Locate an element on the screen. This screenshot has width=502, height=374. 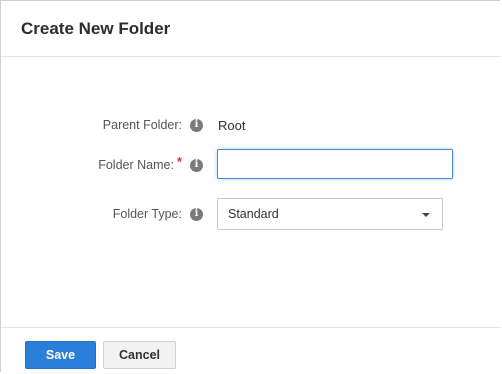
folder-type-label: Folder Type: is located at coordinates (147, 214).